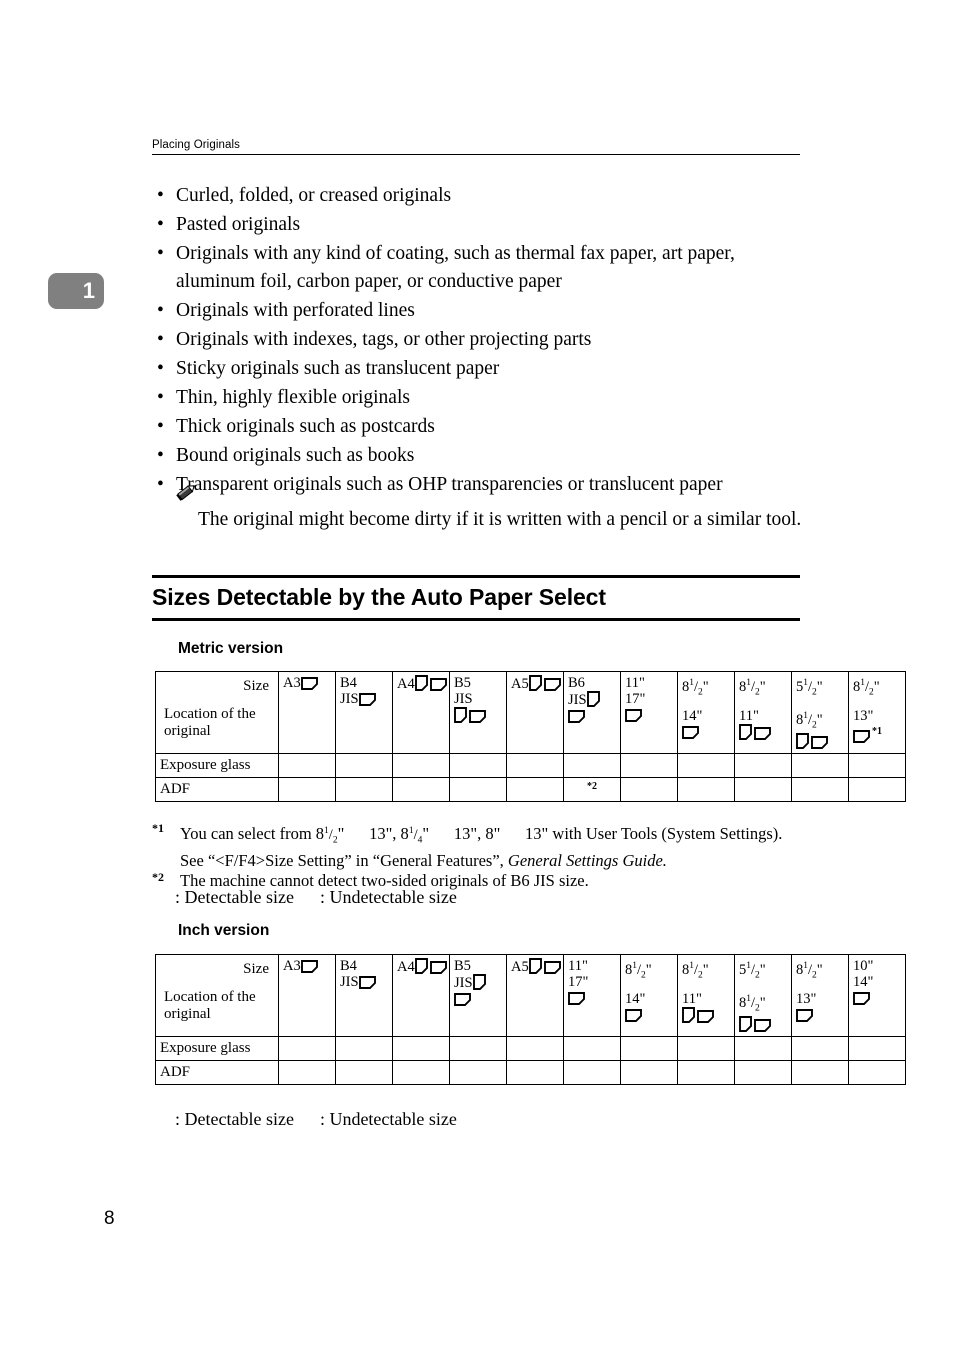 This screenshot has width=954, height=1351. What do you see at coordinates (478, 683) in the screenshot?
I see `size-header-line: B5` at bounding box center [478, 683].